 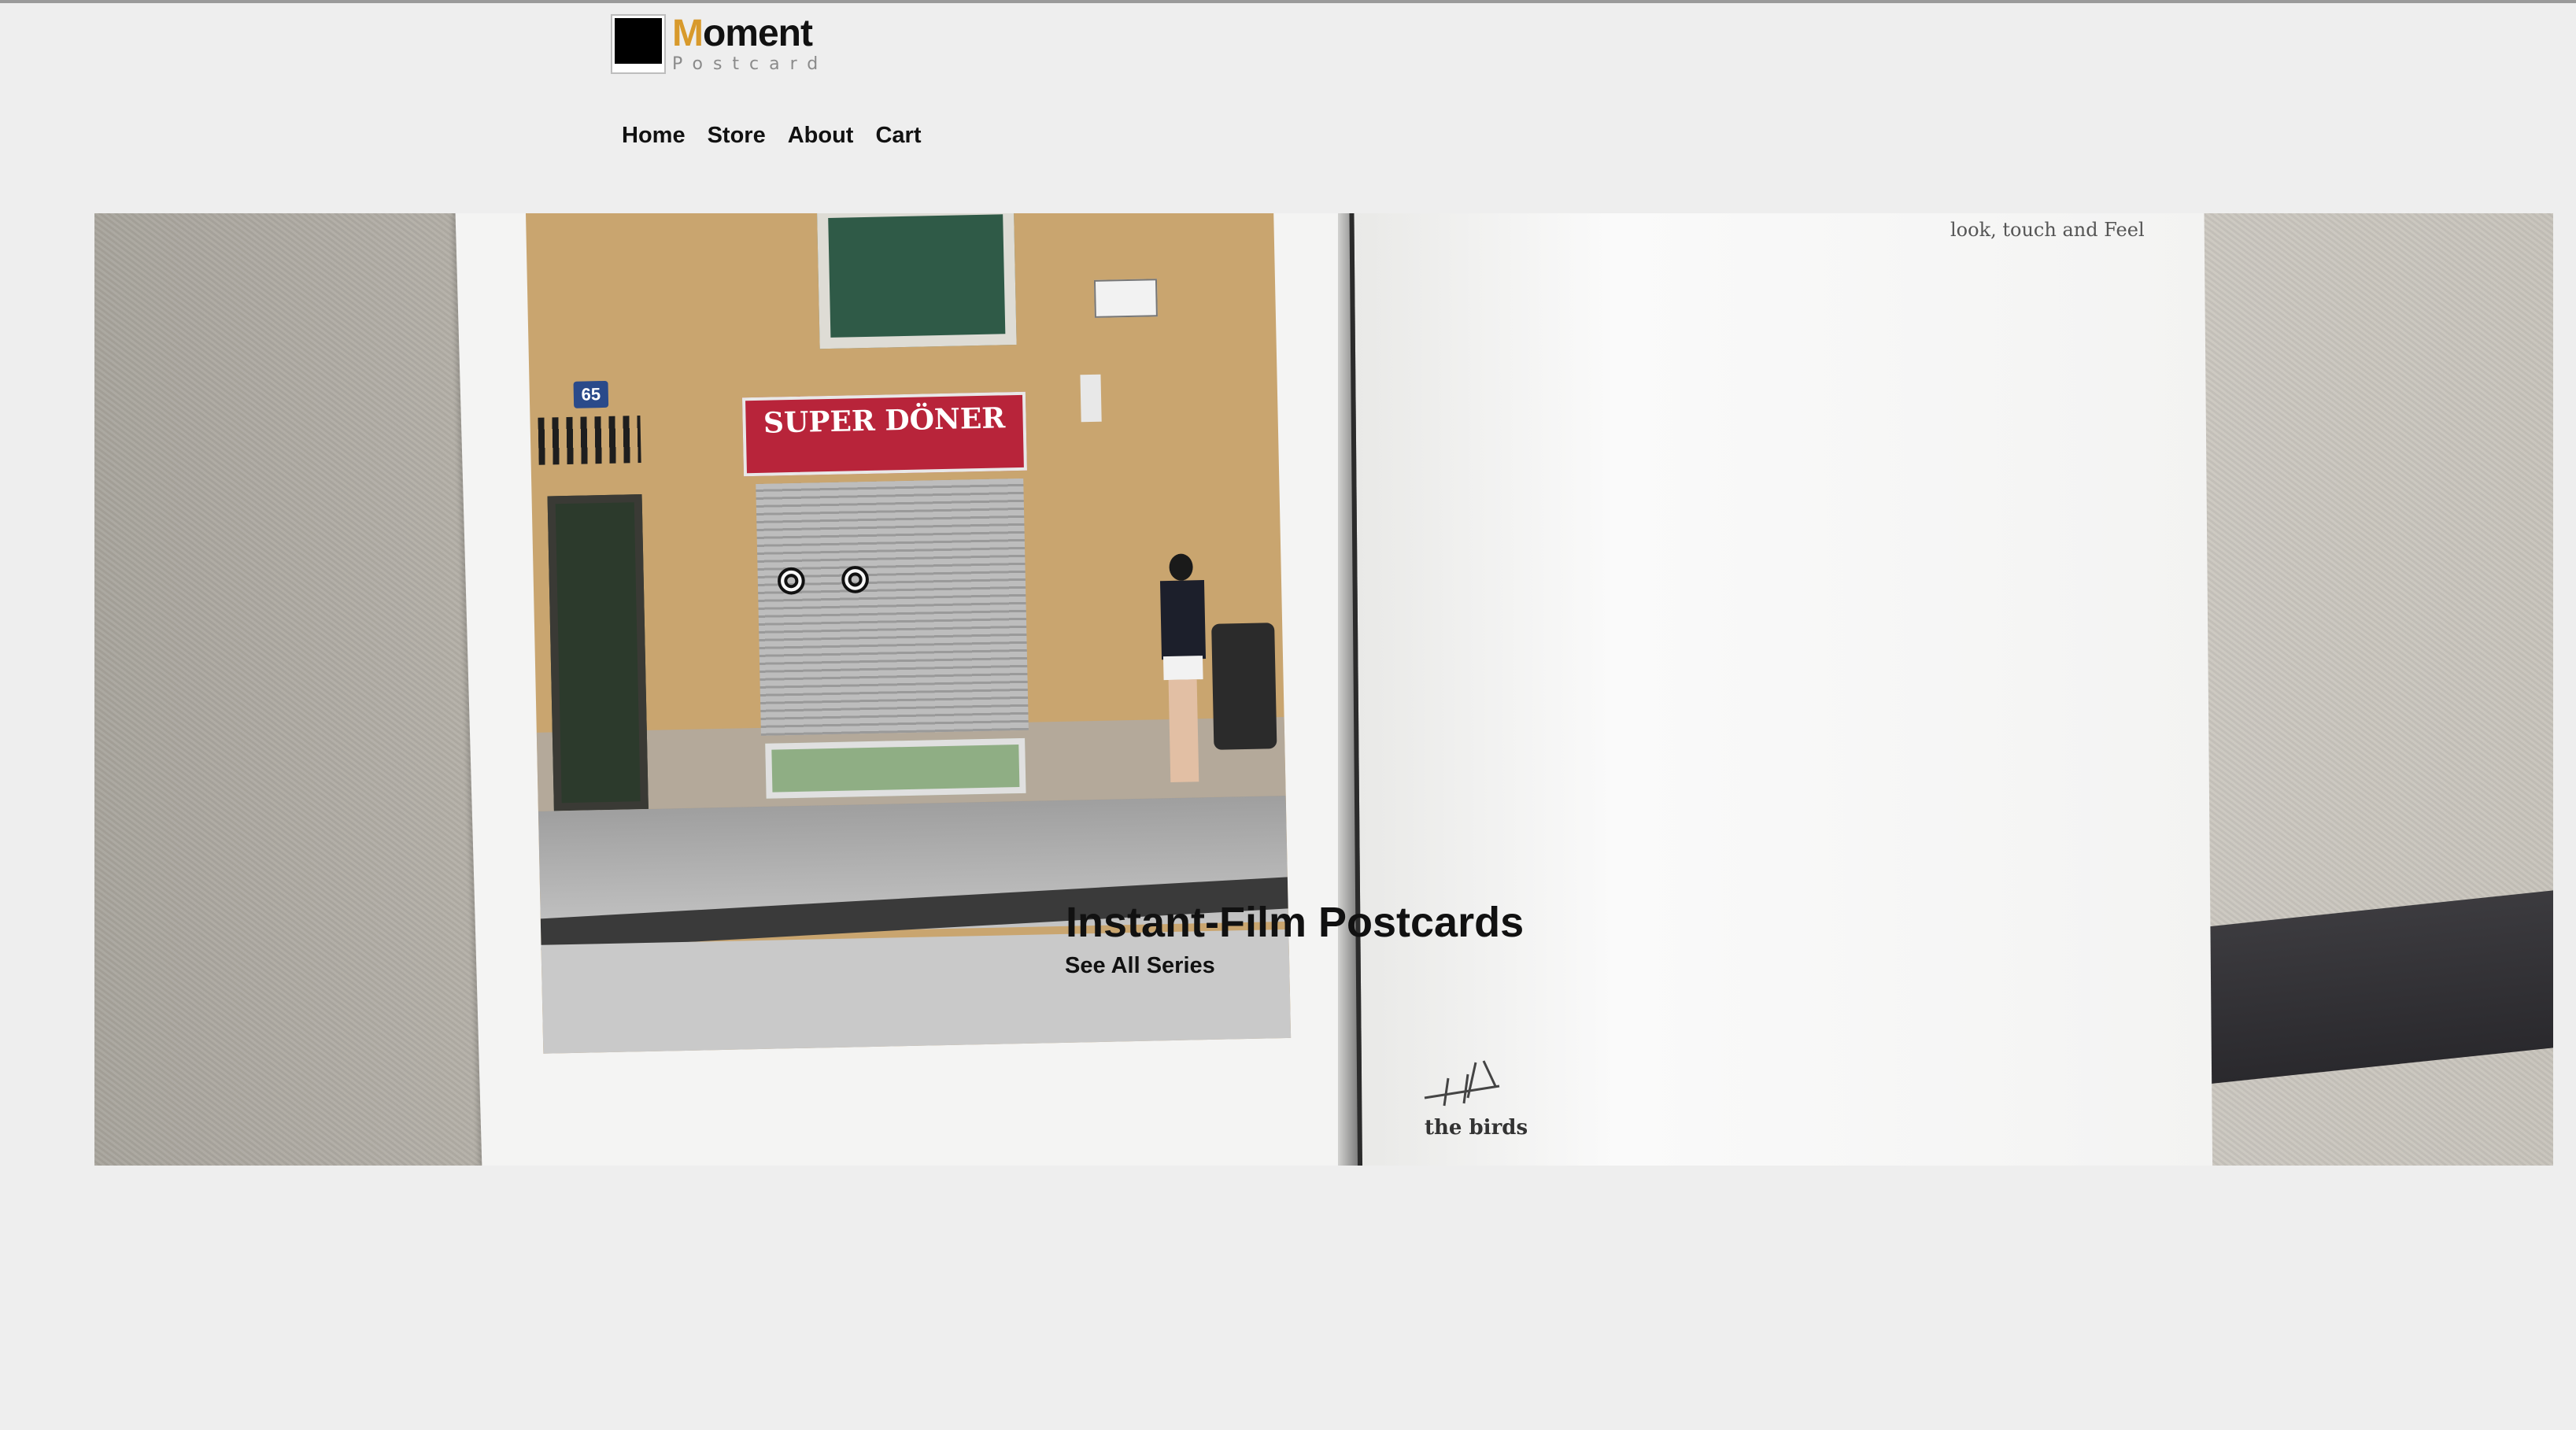 I want to click on photo-store-window, so click(x=895, y=768).